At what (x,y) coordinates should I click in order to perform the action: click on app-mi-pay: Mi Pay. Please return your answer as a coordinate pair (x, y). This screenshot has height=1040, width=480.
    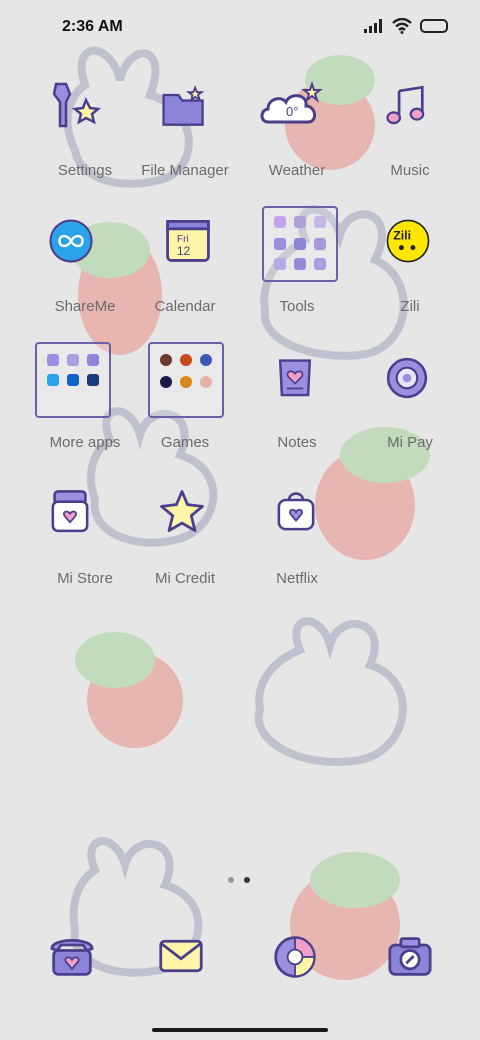
    Looking at the image, I should click on (410, 402).